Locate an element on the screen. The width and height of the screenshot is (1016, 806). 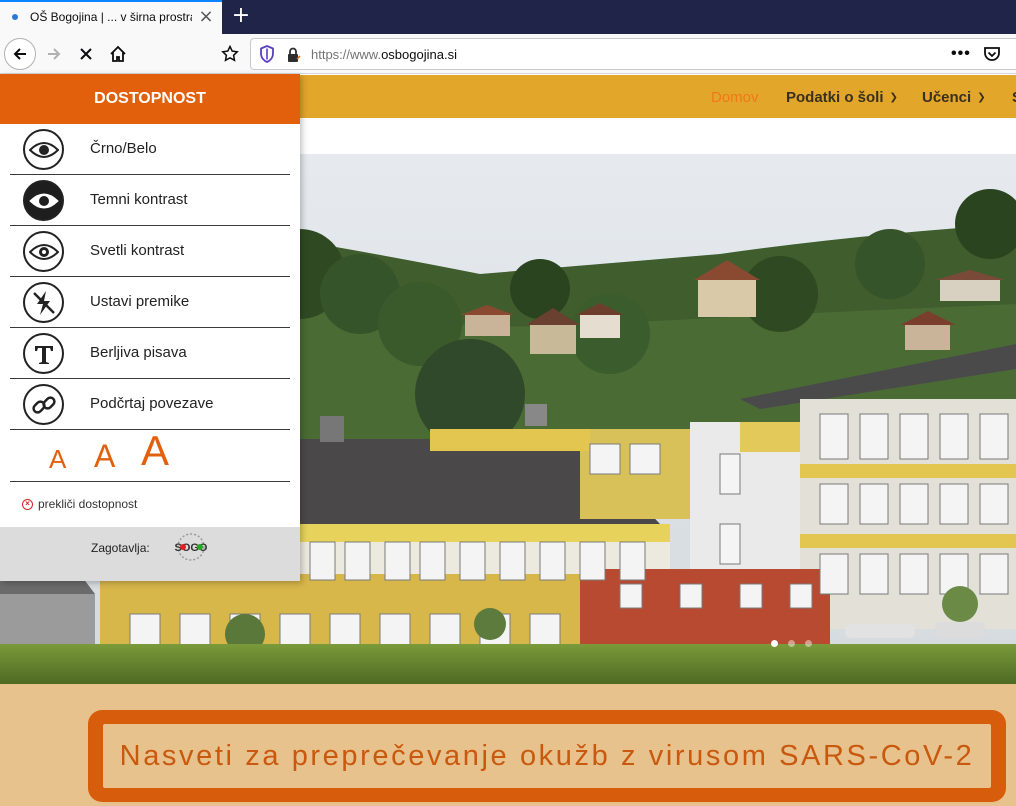
menu-label: Domov is located at coordinates (735, 97).